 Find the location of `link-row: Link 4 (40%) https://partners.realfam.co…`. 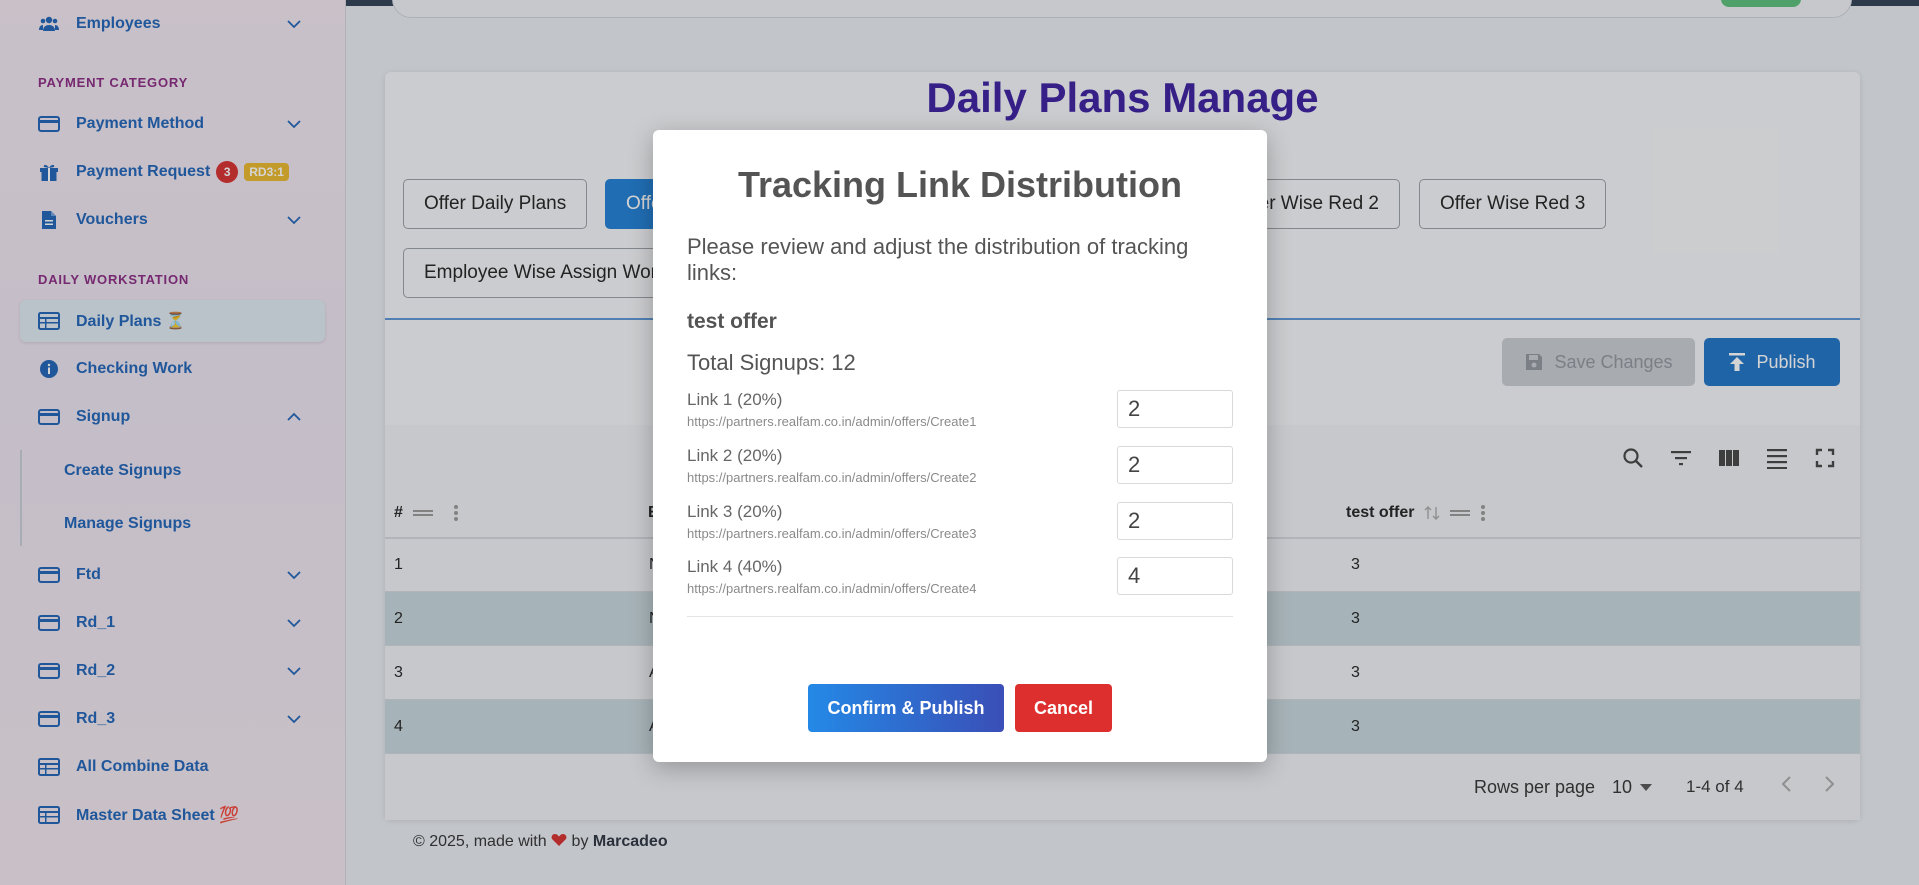

link-row: Link 4 (40%) https://partners.realfam.co… is located at coordinates (960, 579).